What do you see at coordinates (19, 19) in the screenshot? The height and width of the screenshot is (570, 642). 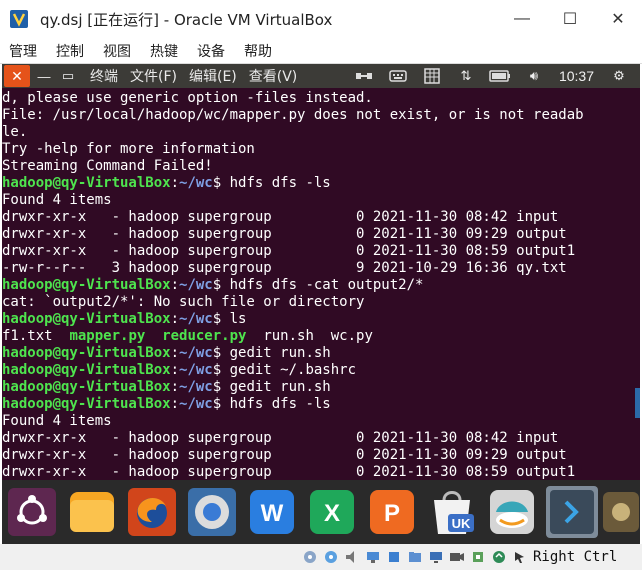 I see `virtualbox-icon` at bounding box center [19, 19].